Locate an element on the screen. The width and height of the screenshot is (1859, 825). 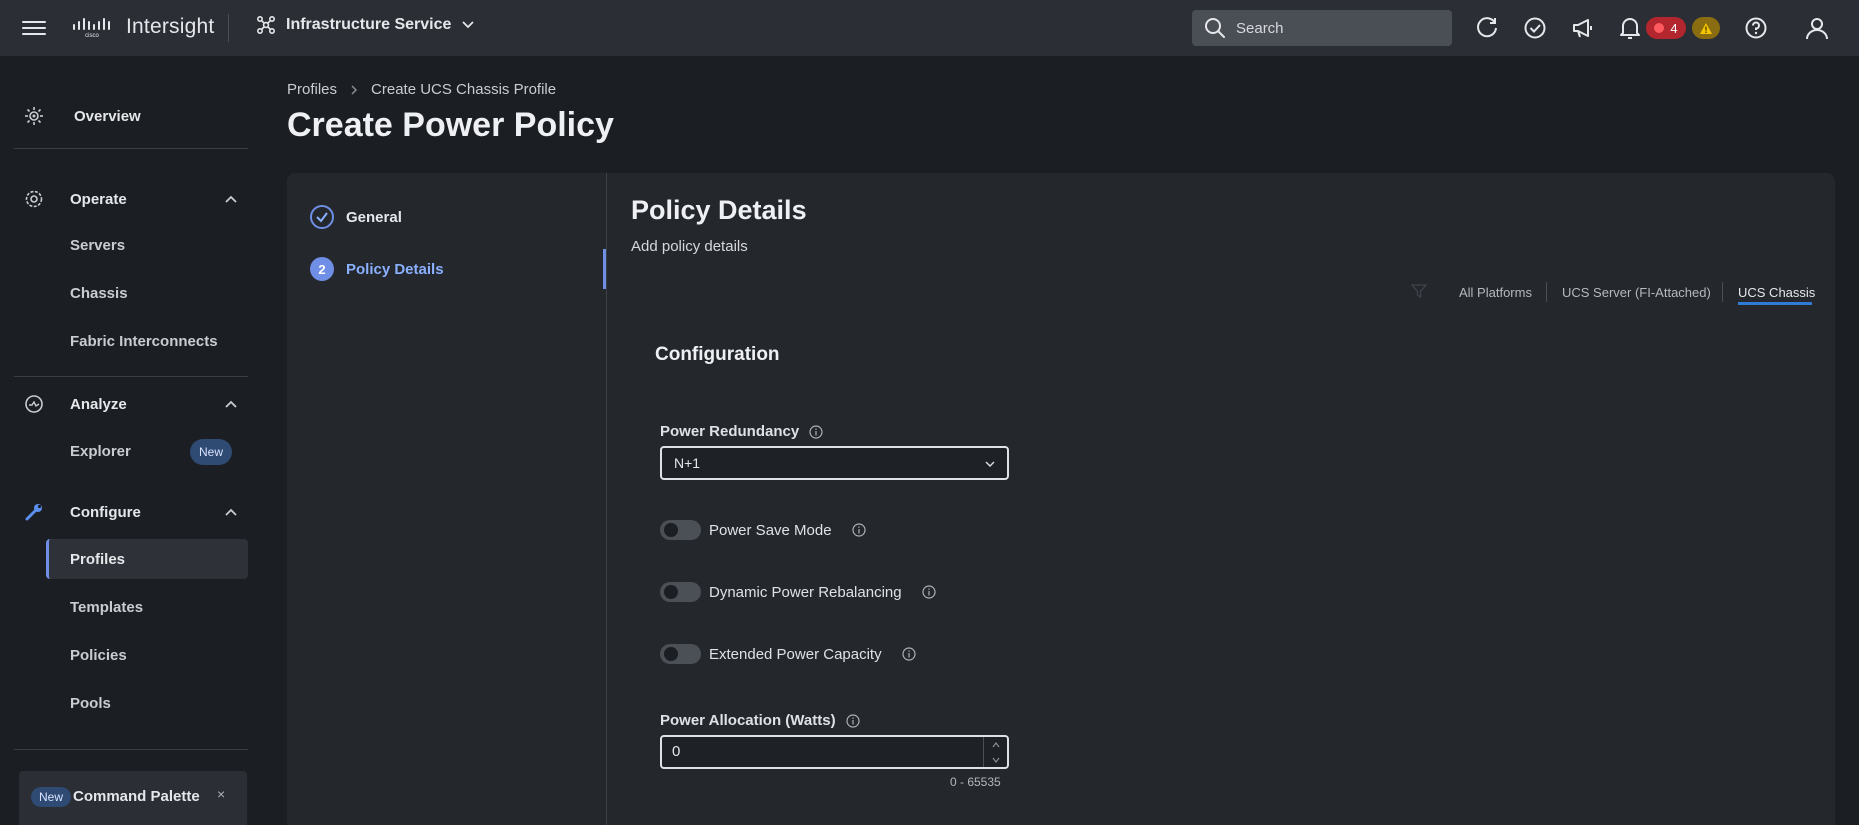
refresh-icon is located at coordinates (1487, 28).